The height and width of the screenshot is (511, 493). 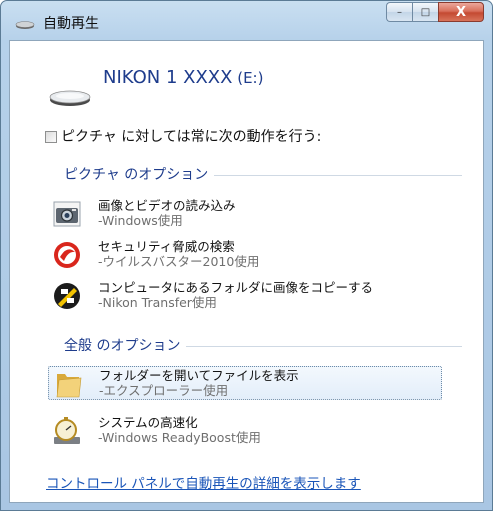 I want to click on picture-options-header: ピクチャ のオプション, so click(x=263, y=175).